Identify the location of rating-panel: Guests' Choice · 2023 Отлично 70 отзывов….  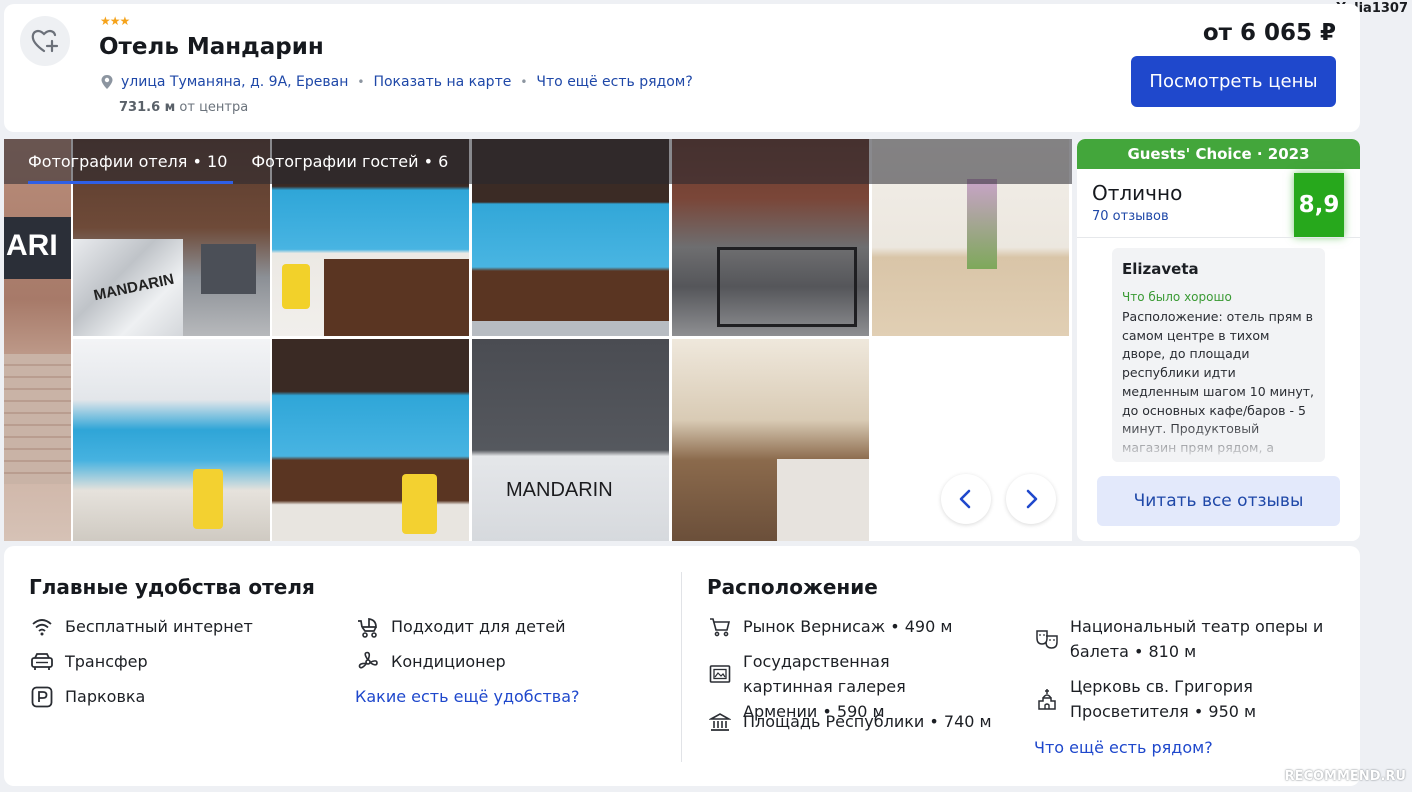
(1218, 340).